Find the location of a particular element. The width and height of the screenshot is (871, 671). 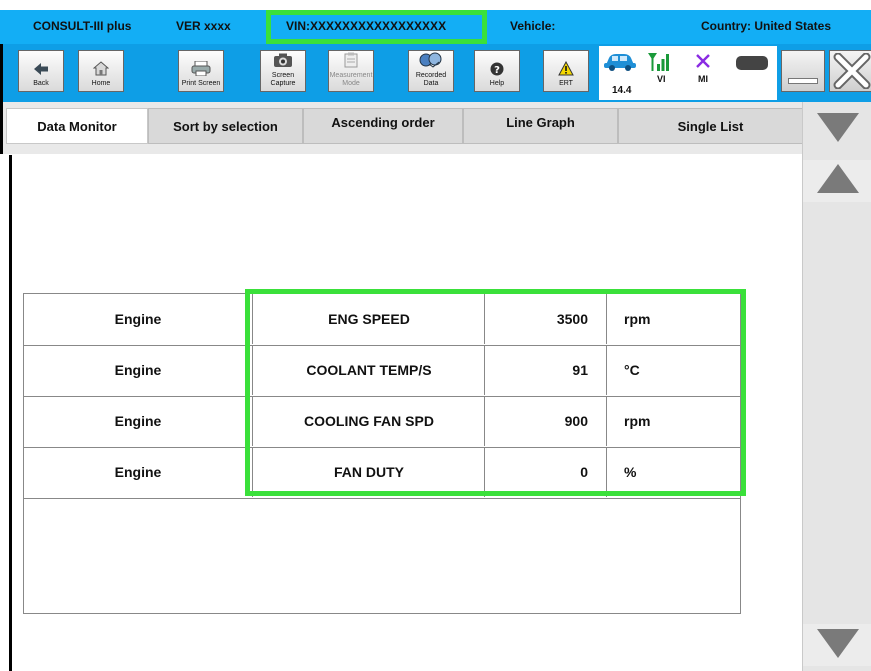

camera-icon is located at coordinates (283, 62).